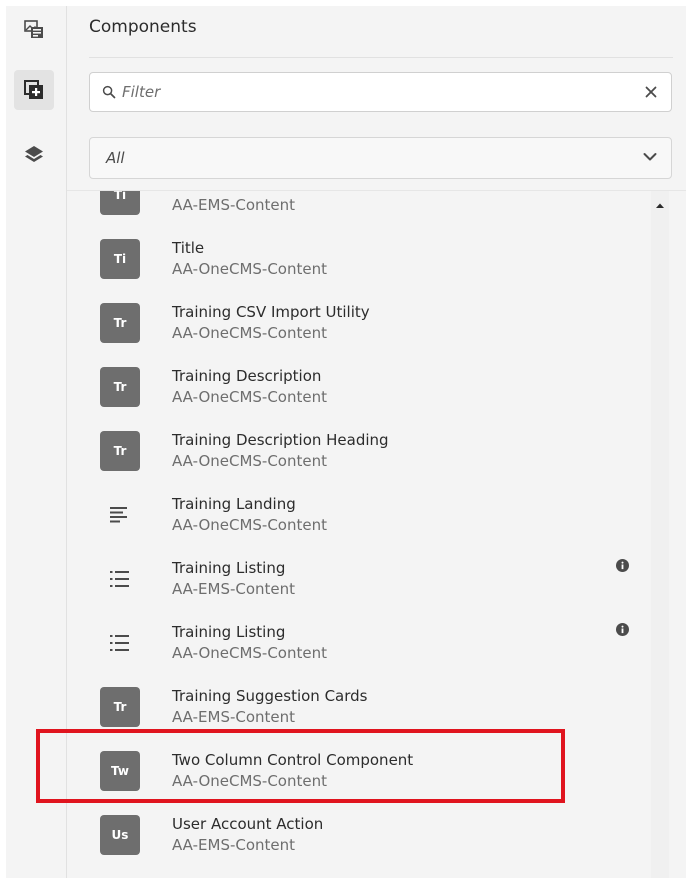 This screenshot has height=879, width=692. What do you see at coordinates (271, 312) in the screenshot?
I see `component-name: Training CSV Import Utility` at bounding box center [271, 312].